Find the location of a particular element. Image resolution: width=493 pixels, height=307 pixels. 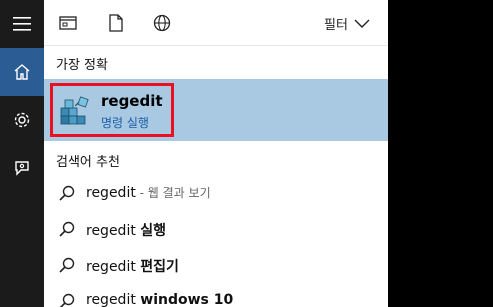

suggestions-heading: 검색어 추천 is located at coordinates (88, 162).